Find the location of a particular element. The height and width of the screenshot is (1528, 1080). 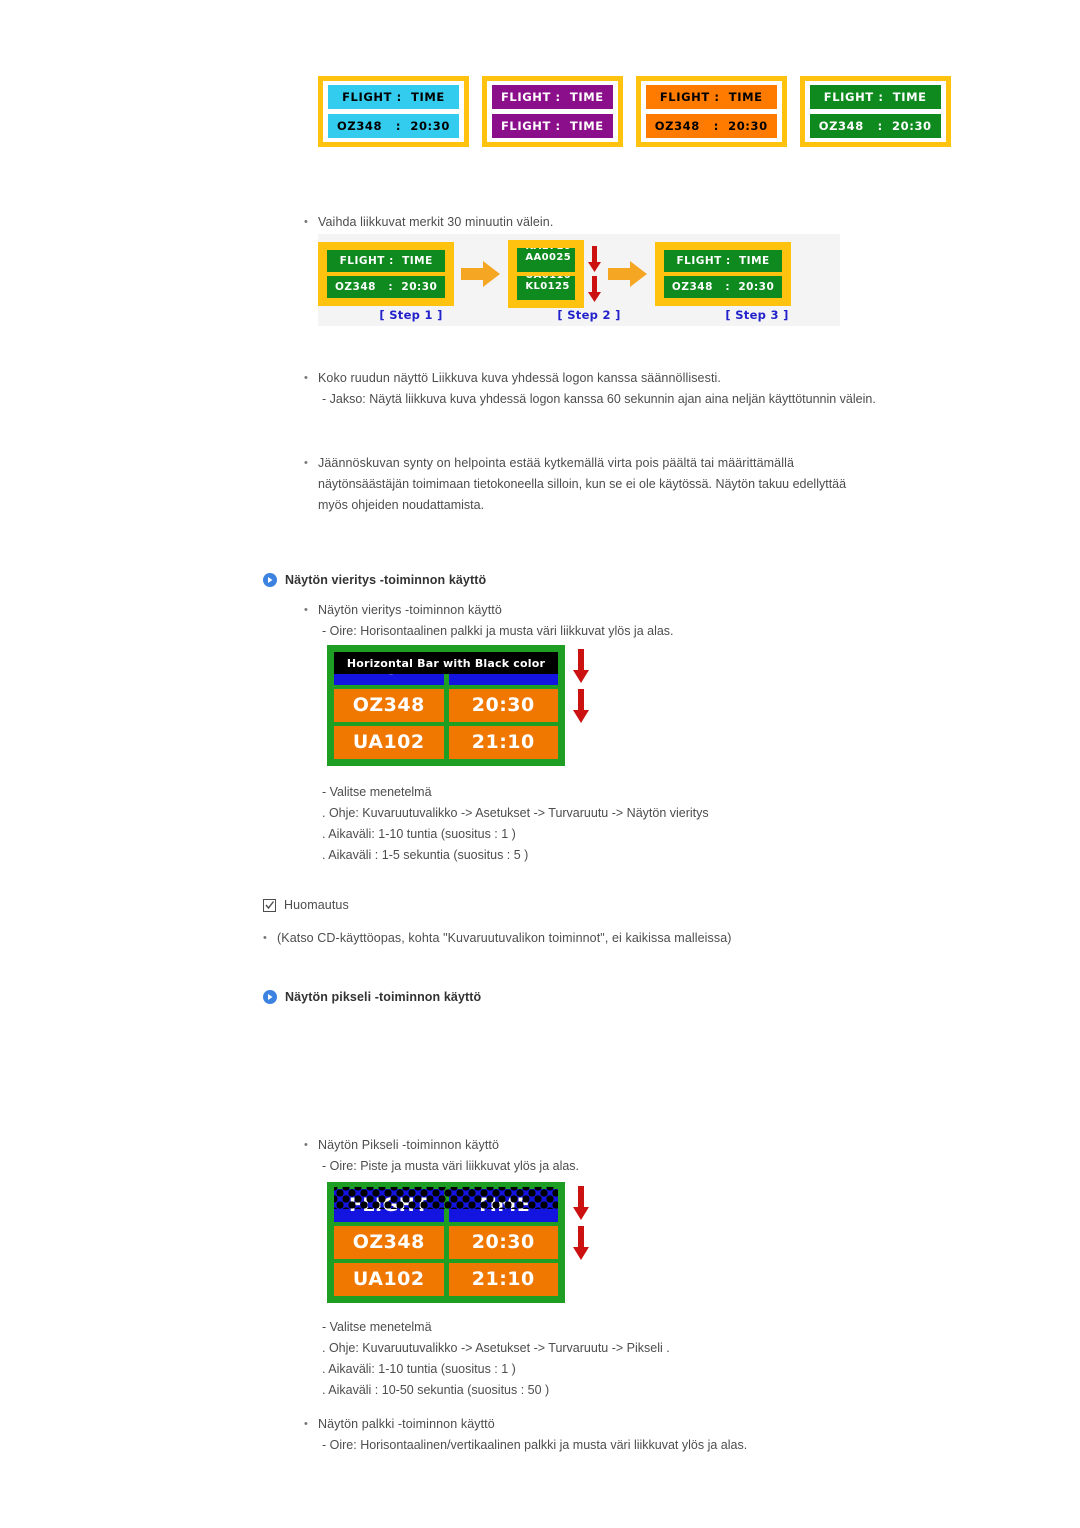

scroll-section-header: Näytön vieritys -toiminnon käyttö is located at coordinates (374, 580).